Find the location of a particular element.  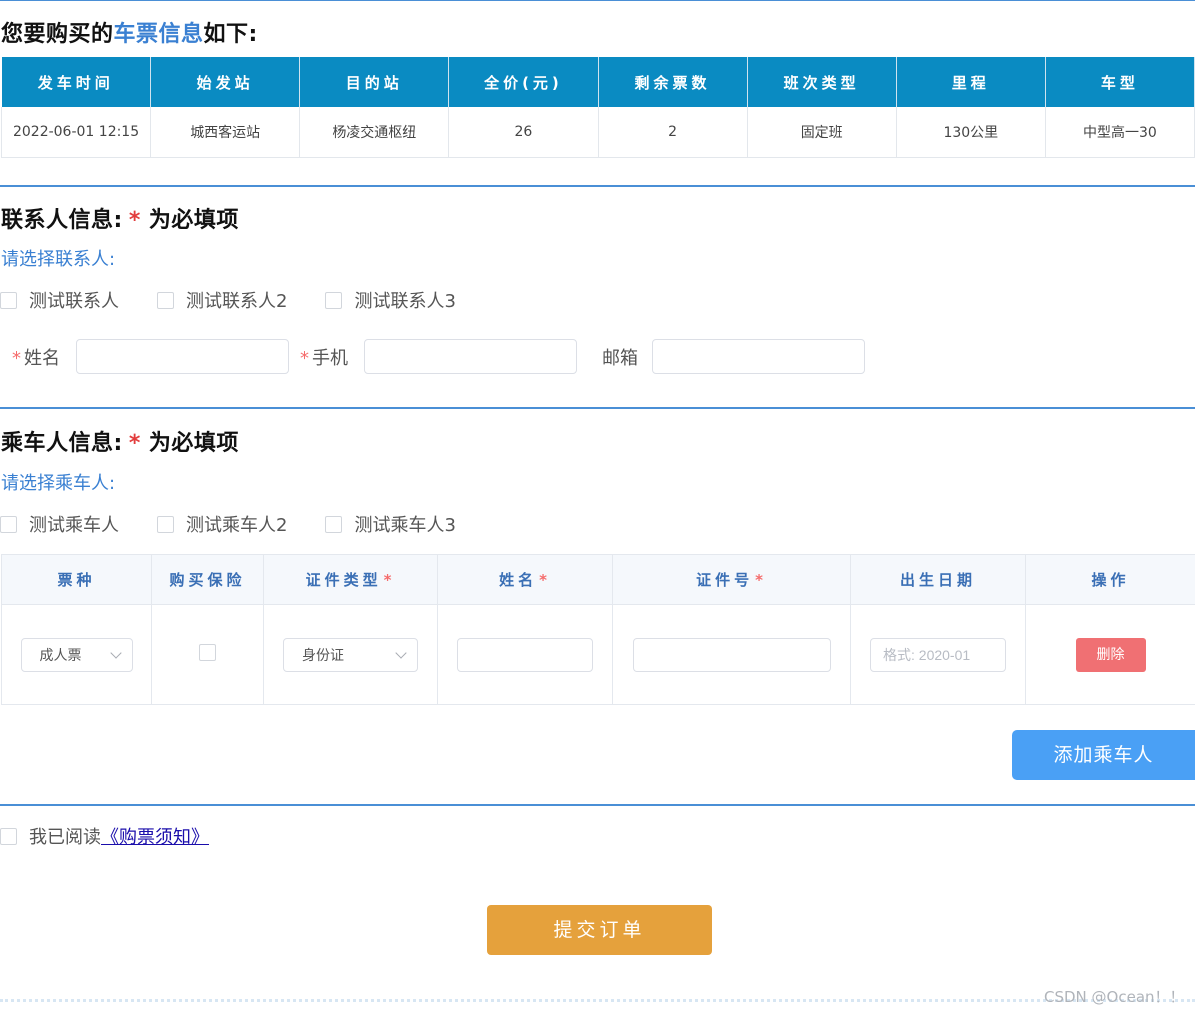

col-ticket-type: 票种 is located at coordinates (76, 579).